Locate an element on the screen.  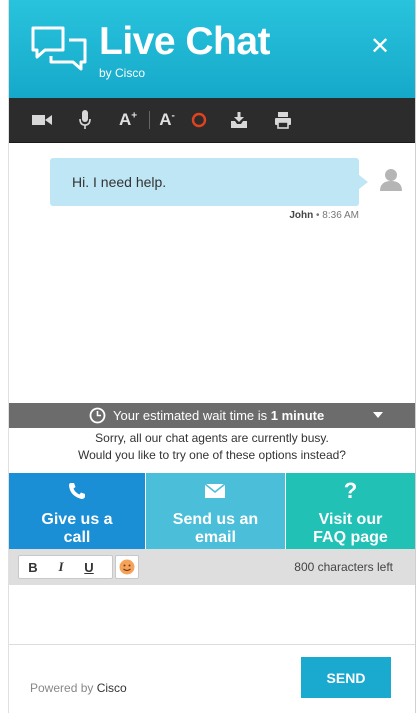
font-decrease-icon: A- is located at coordinates (167, 119).